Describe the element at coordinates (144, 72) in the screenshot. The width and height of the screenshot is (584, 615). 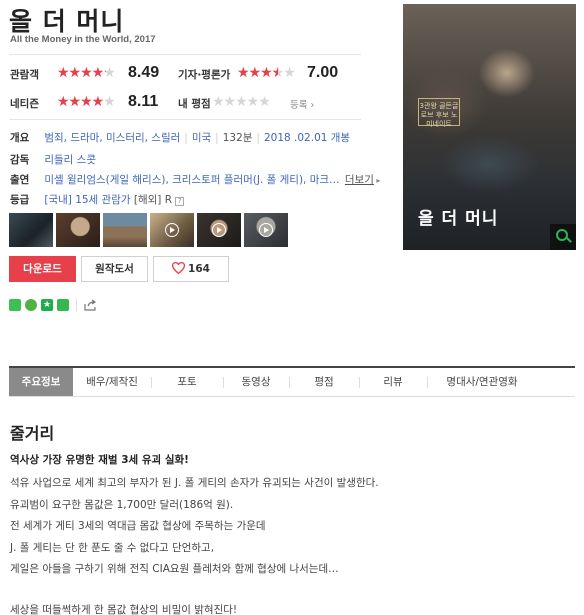
I see `audience-score: 8.49` at that location.